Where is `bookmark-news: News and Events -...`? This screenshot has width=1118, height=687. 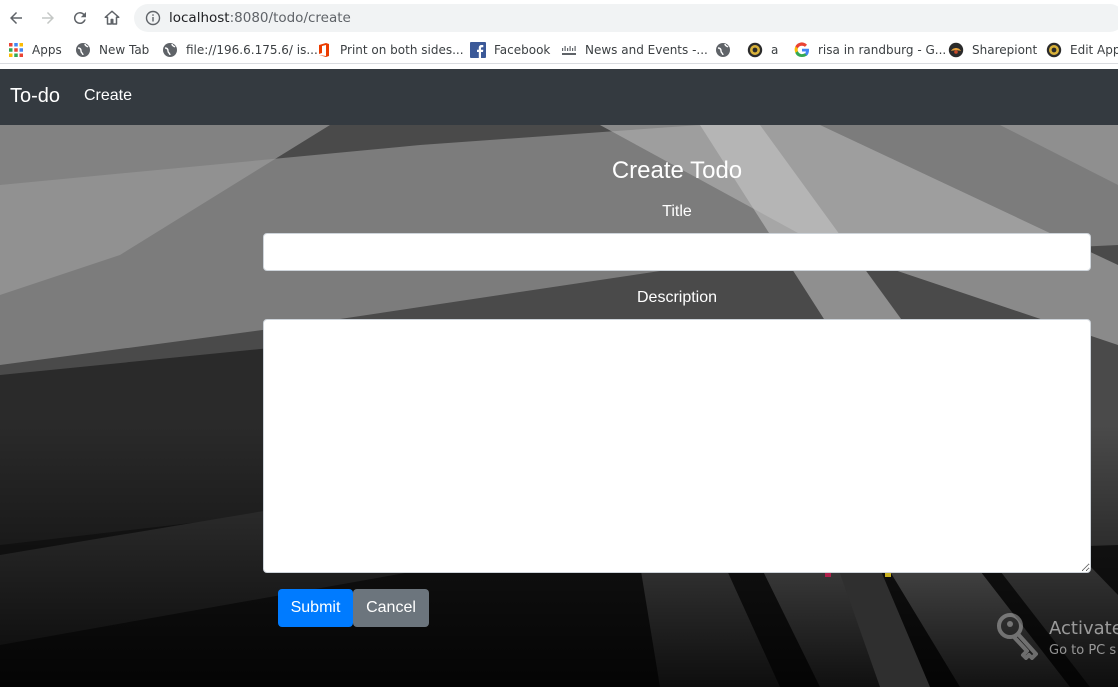 bookmark-news: News and Events -... is located at coordinates (634, 49).